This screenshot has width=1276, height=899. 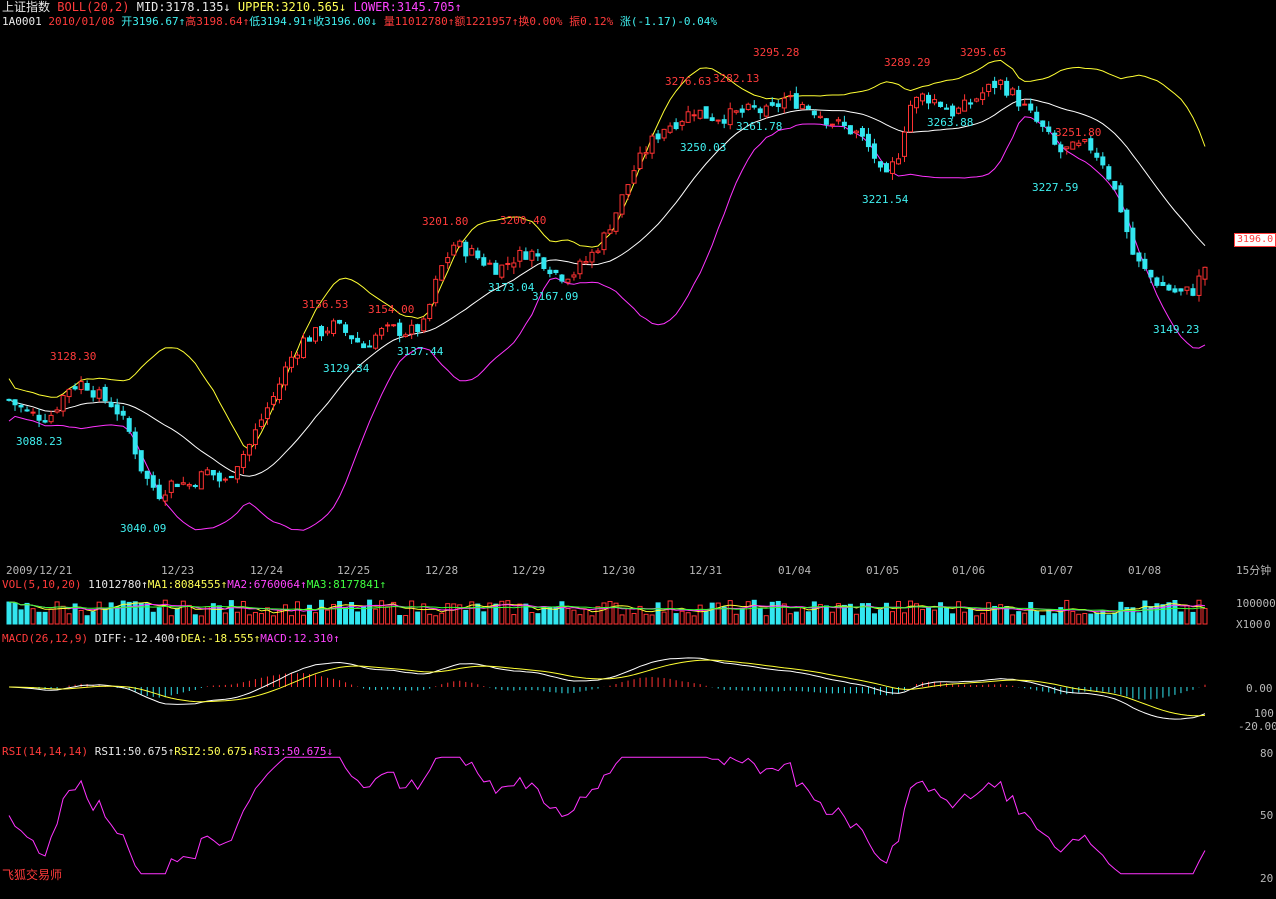 I want to click on vol-ma3: MA3:8177841↑, so click(x=346, y=584).